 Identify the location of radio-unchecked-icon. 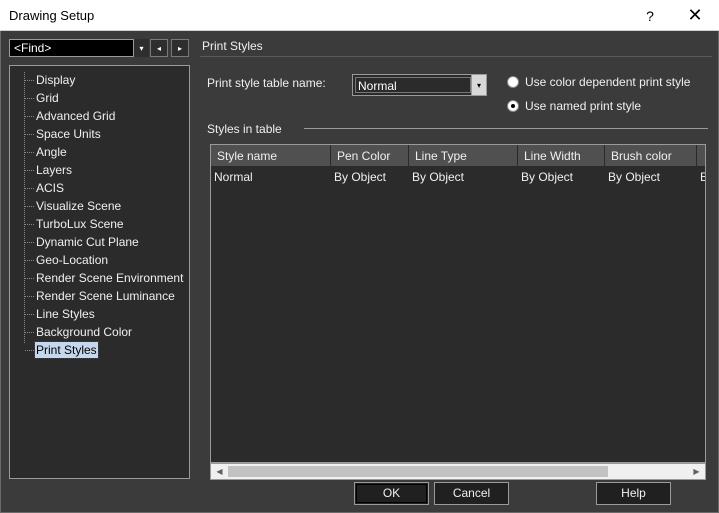
(513, 82).